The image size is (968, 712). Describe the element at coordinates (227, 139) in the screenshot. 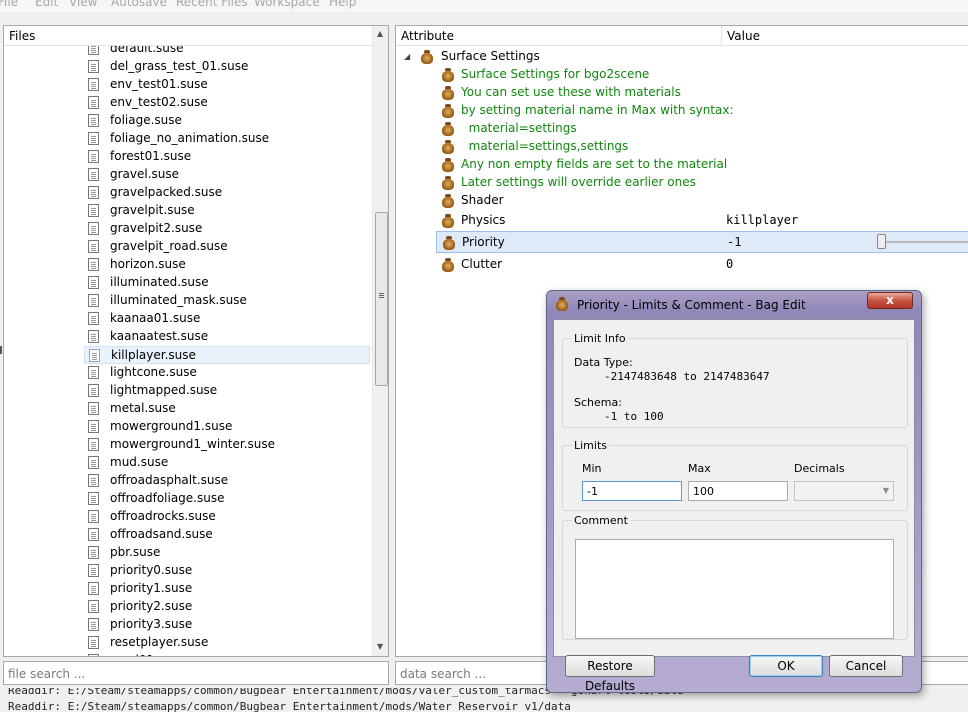

I see `file-item: foliage_no_animation.suse` at that location.